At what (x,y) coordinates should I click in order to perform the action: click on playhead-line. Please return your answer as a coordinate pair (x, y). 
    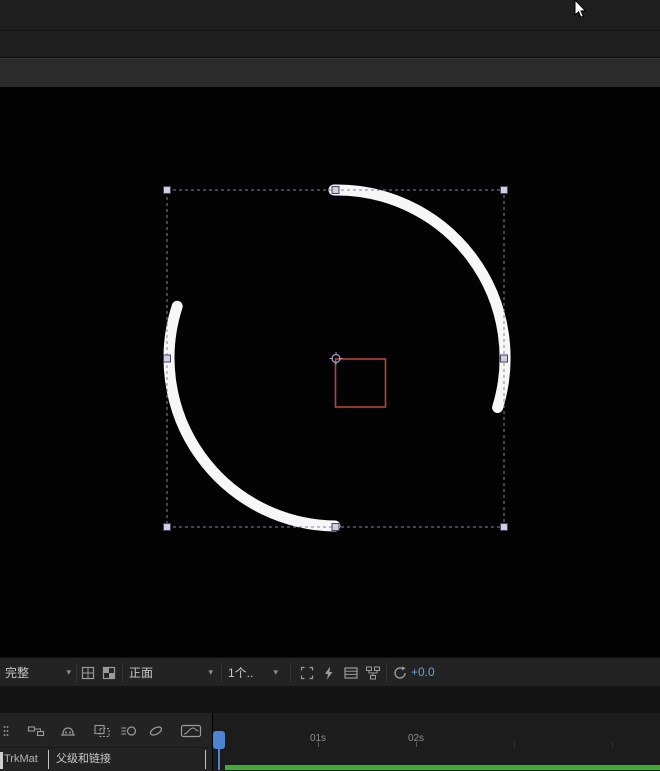
    Looking at the image, I should click on (219, 759).